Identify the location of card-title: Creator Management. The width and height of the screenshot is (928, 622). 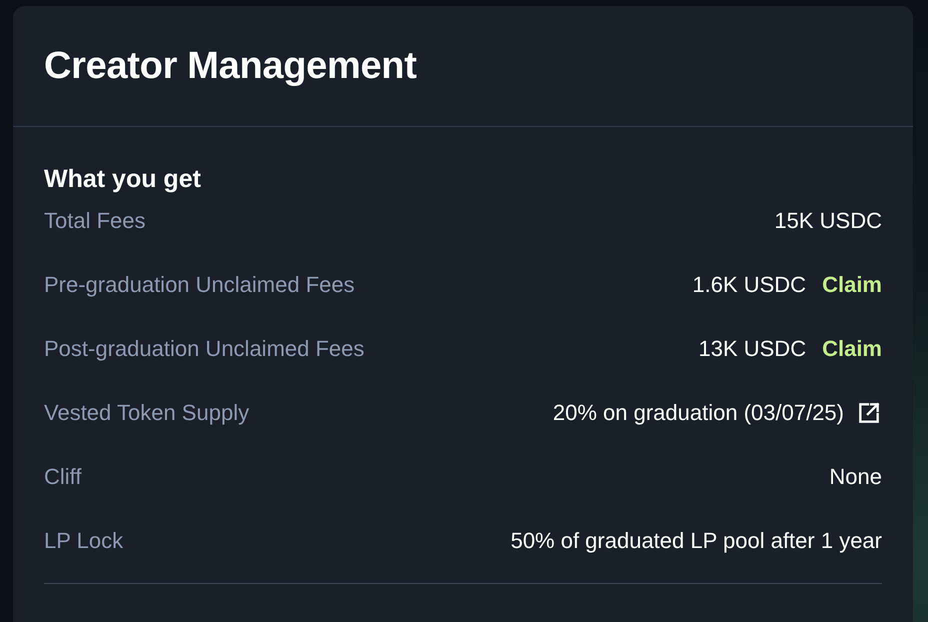
(230, 66).